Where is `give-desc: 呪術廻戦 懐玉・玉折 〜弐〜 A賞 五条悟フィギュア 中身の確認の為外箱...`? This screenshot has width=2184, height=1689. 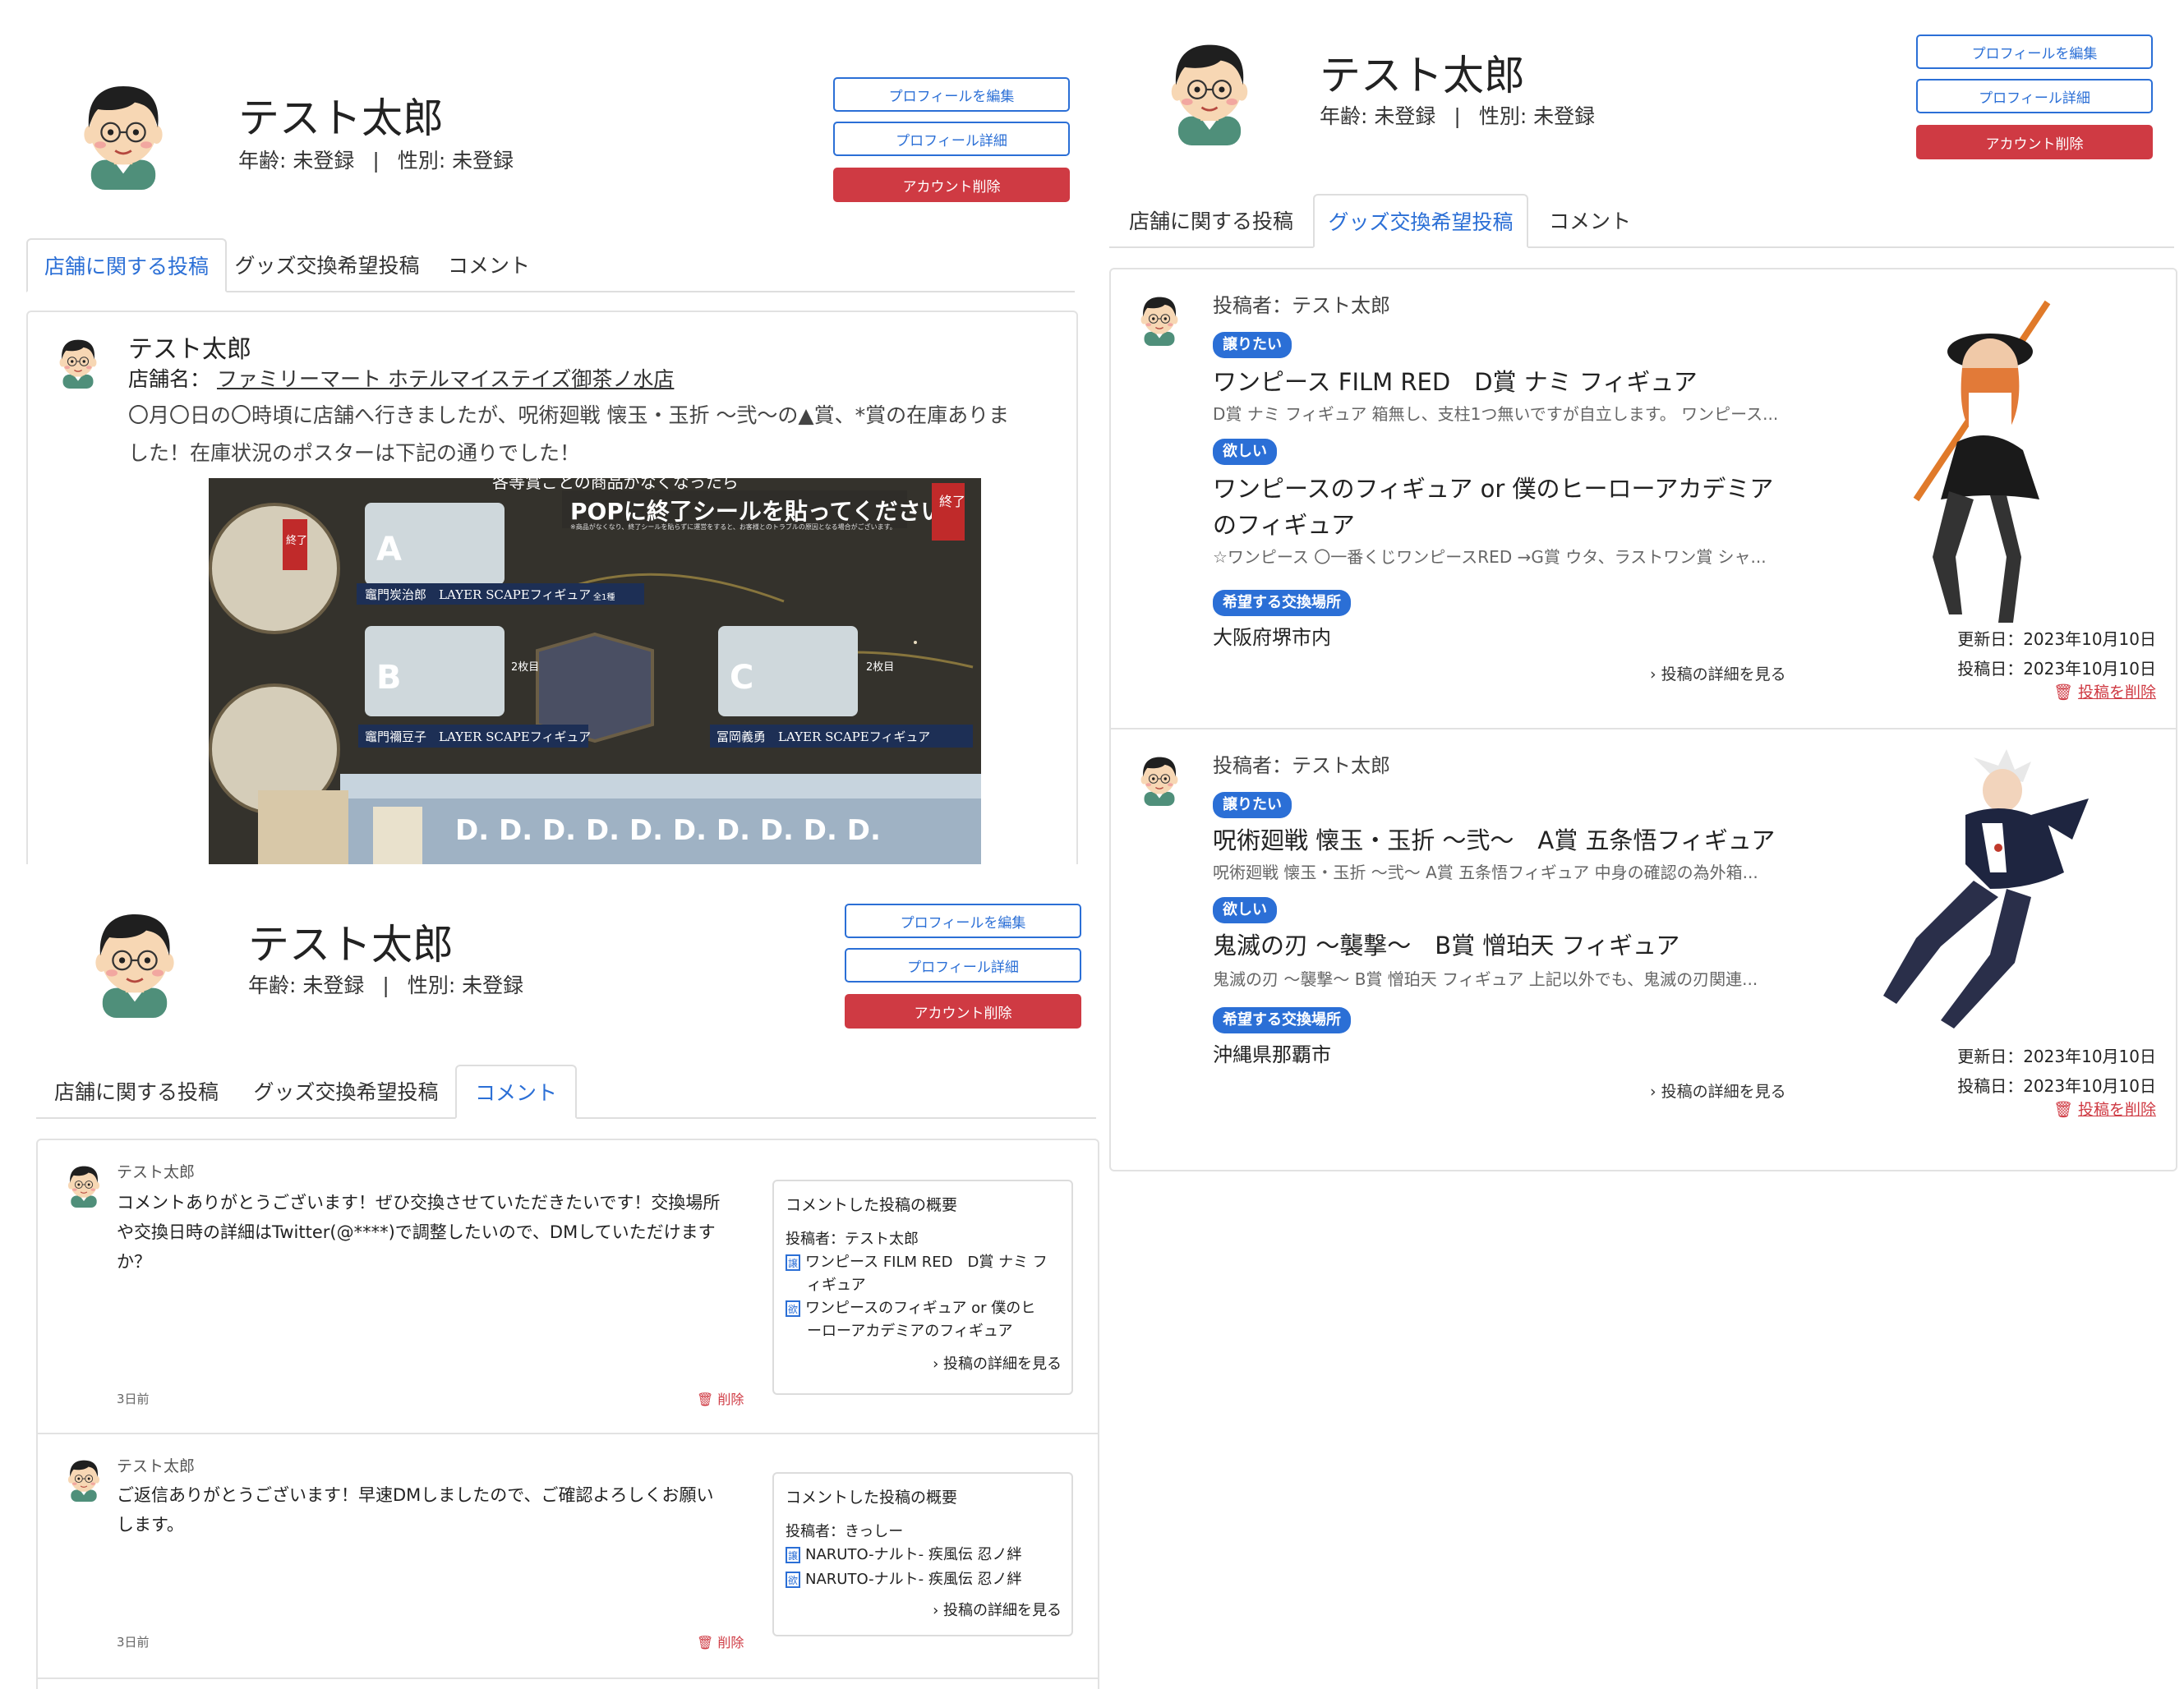 give-desc: 呪術廻戦 懐玉・玉折 〜弐〜 A賞 五条悟フィギュア 中身の確認の為外箱... is located at coordinates (1485, 872).